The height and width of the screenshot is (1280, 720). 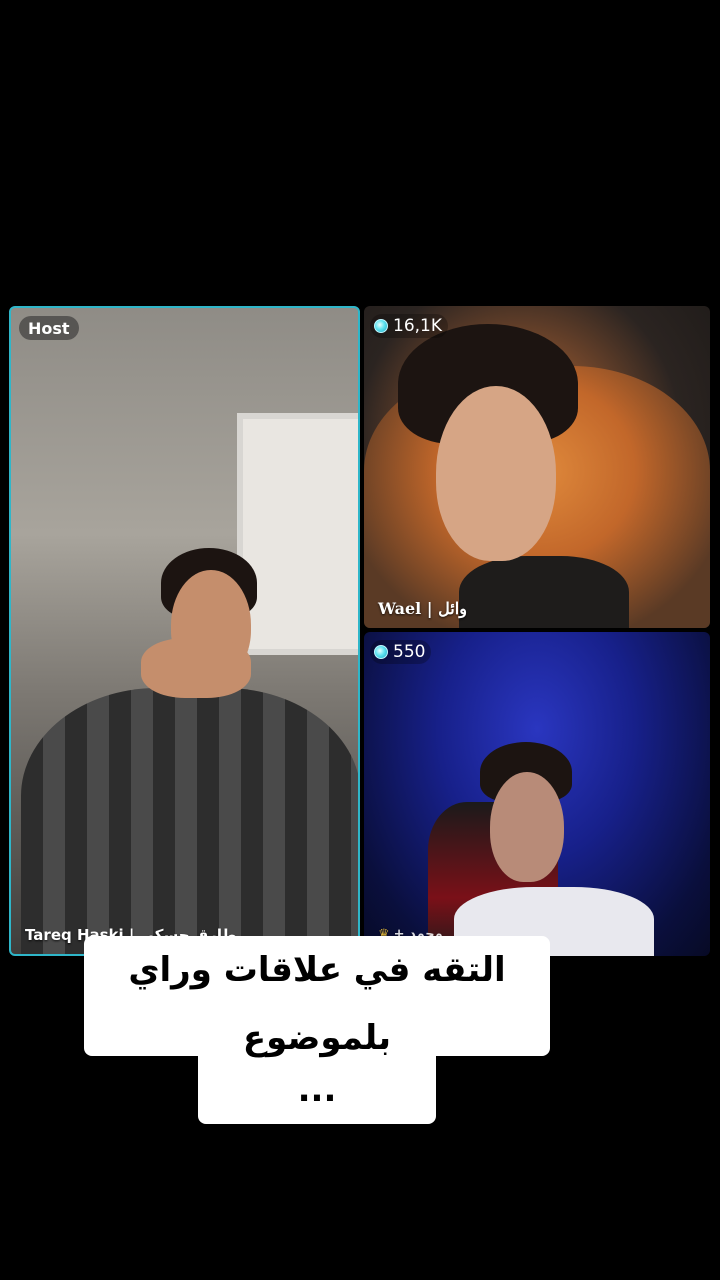 I want to click on guest2-video-tile: 550 ♛ + محمد, so click(x=537, y=794).